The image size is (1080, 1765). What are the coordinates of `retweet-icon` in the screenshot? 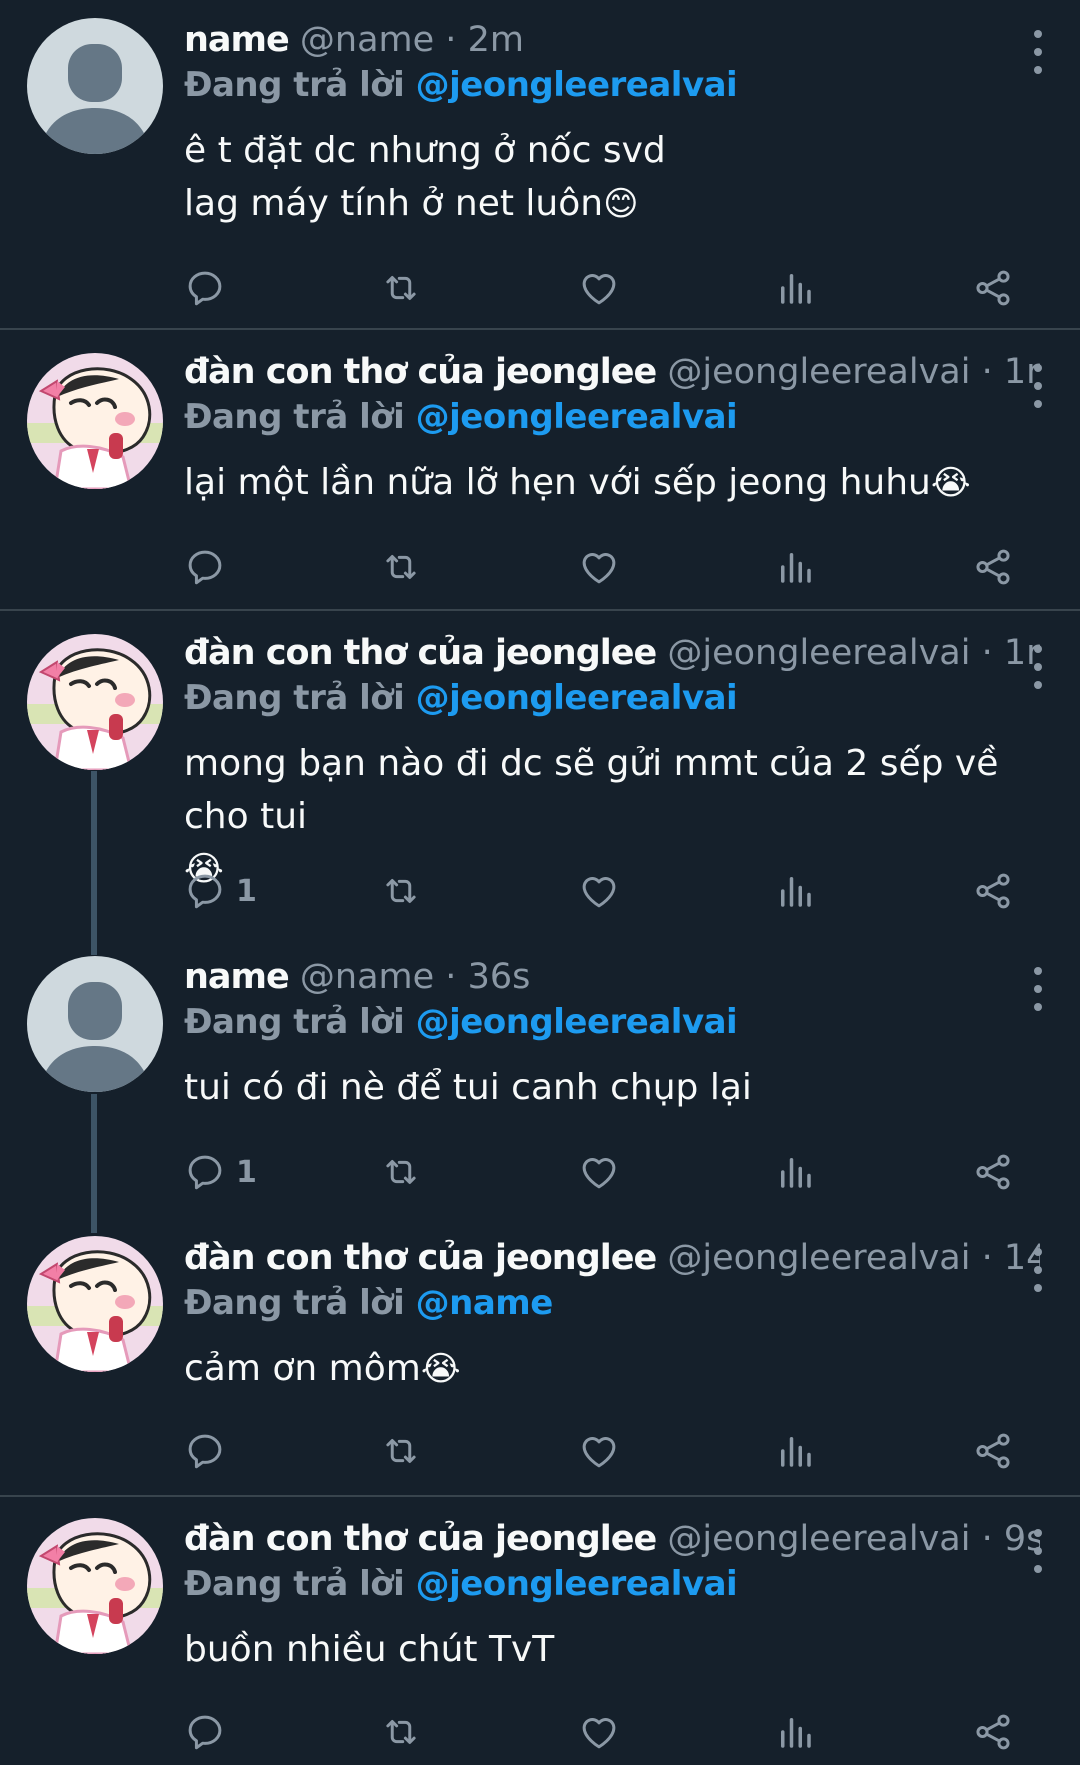 It's located at (401, 1172).